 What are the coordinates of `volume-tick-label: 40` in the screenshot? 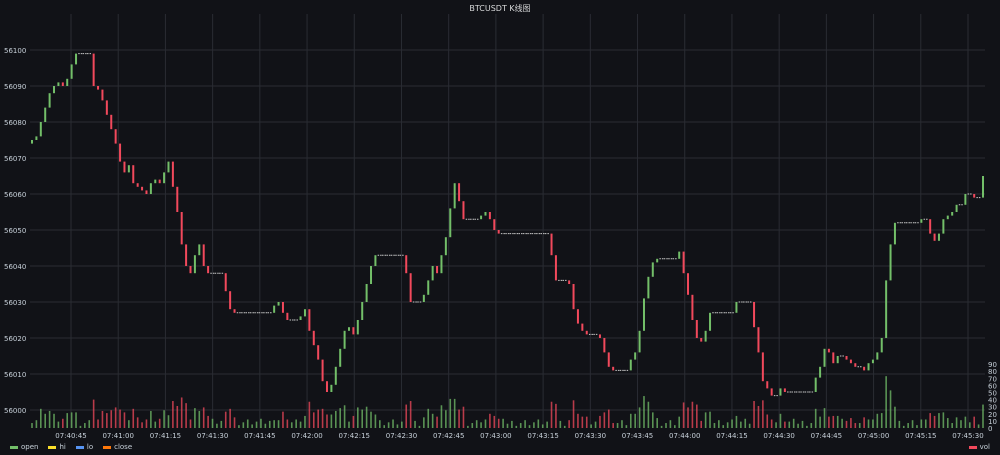 It's located at (992, 401).